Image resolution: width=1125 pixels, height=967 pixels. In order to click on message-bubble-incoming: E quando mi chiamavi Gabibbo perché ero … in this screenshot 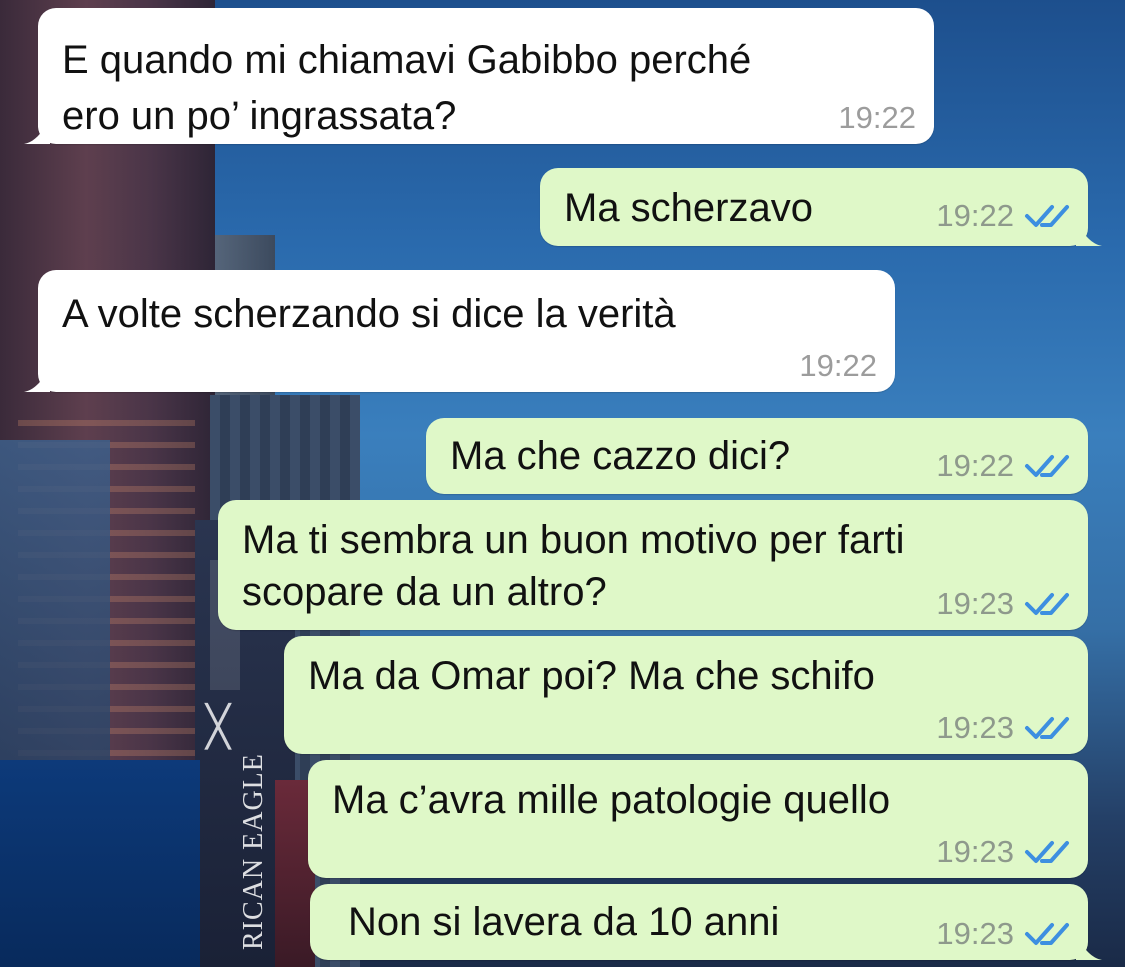, I will do `click(479, 76)`.